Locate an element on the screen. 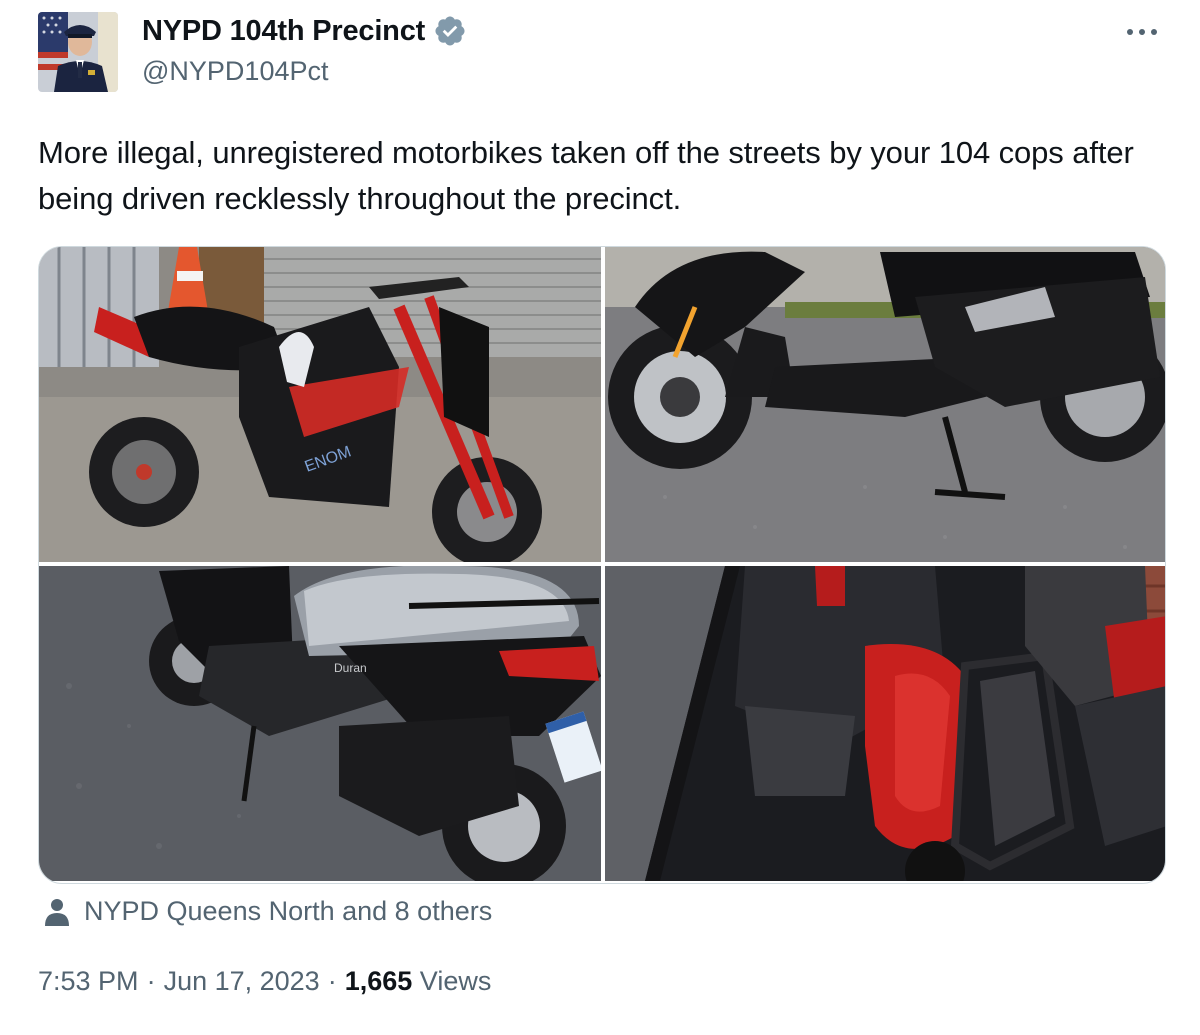  tweet-meta: 7:53 PM · Jun 17, 2023 · 1,665 Views is located at coordinates (264, 981).